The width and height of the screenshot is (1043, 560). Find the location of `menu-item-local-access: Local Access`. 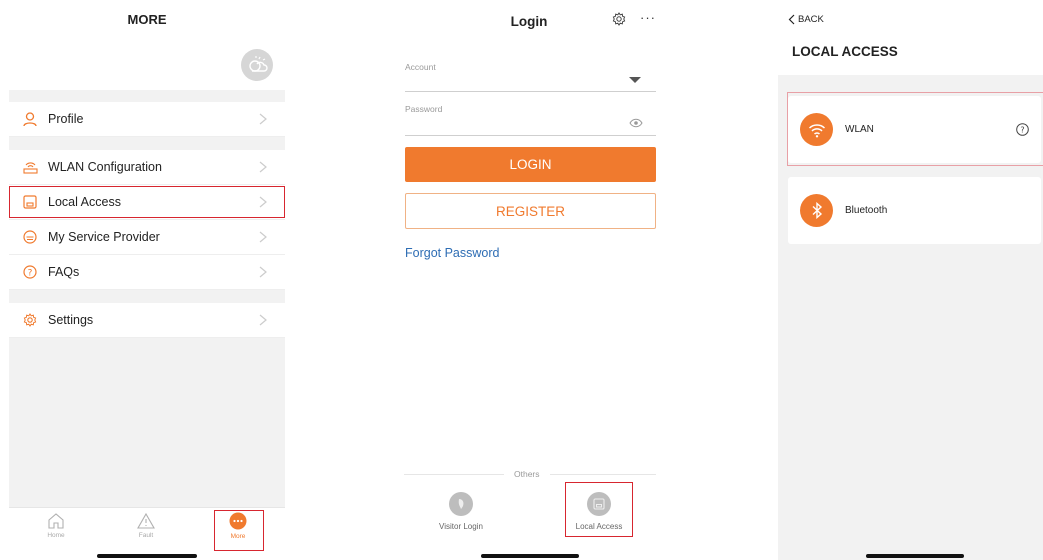

menu-item-local-access: Local Access is located at coordinates (147, 202).